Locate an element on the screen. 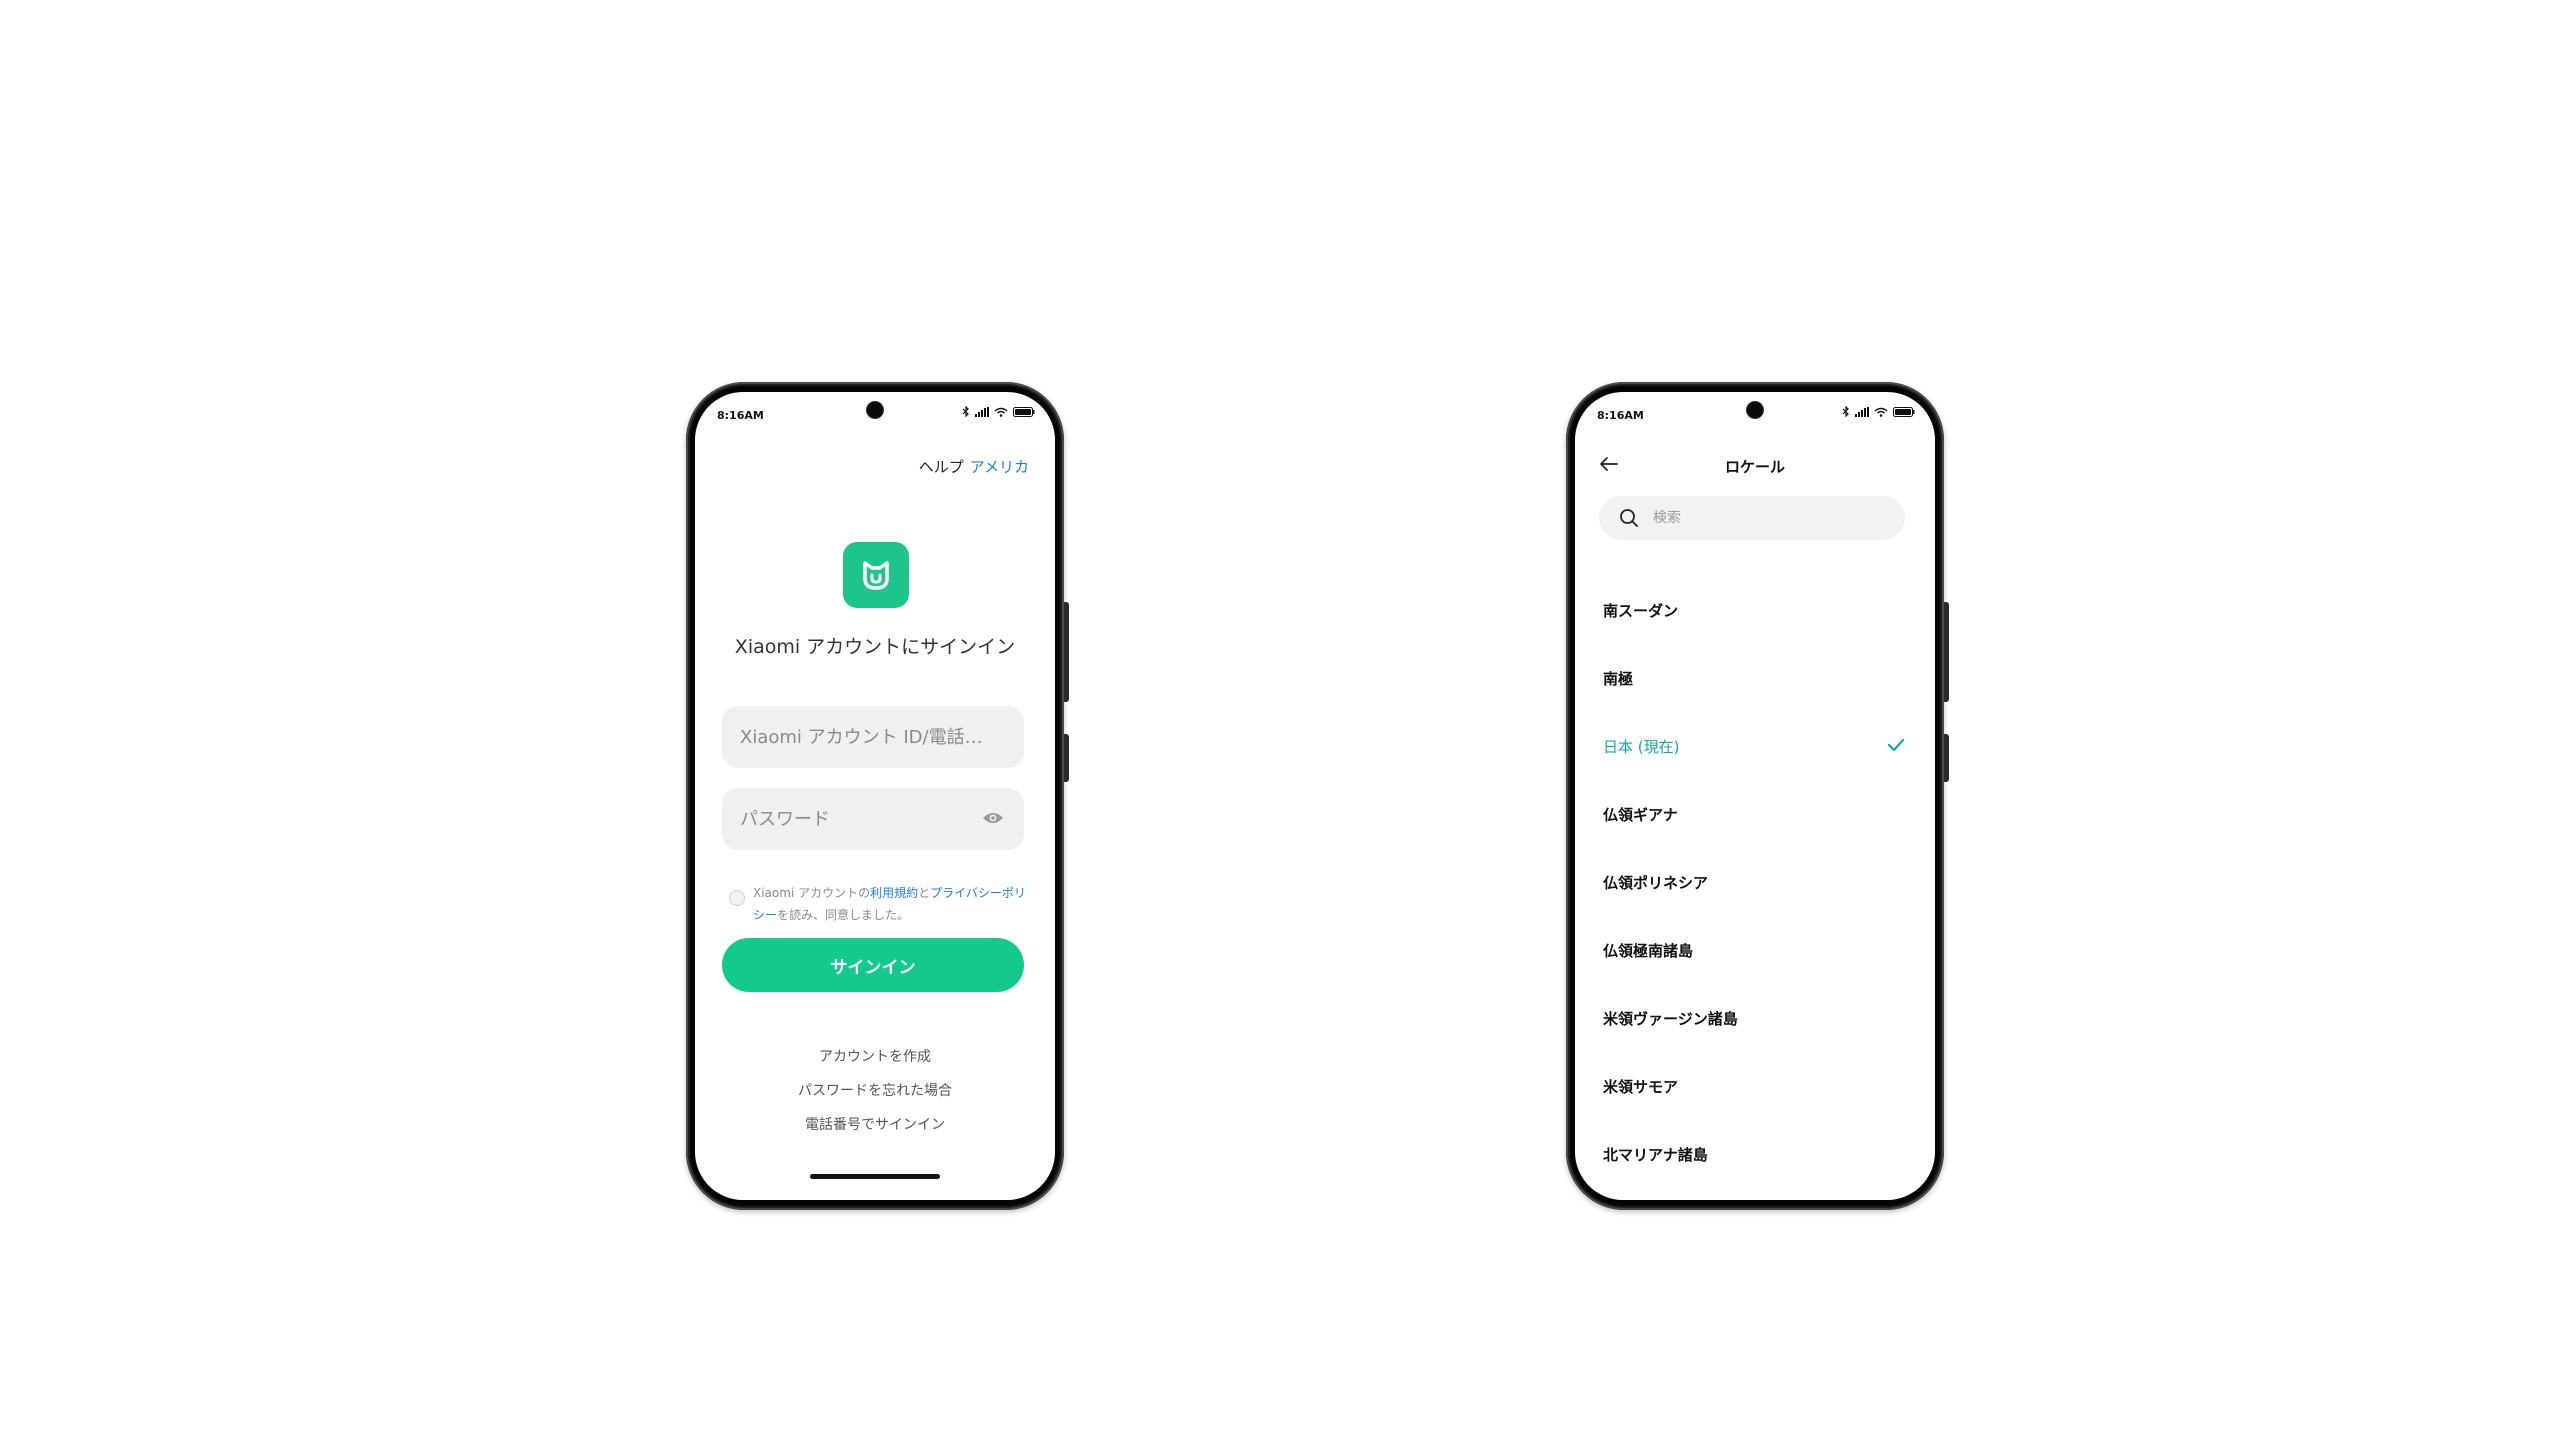 This screenshot has height=1450, width=2560. account-input is located at coordinates (873, 737).